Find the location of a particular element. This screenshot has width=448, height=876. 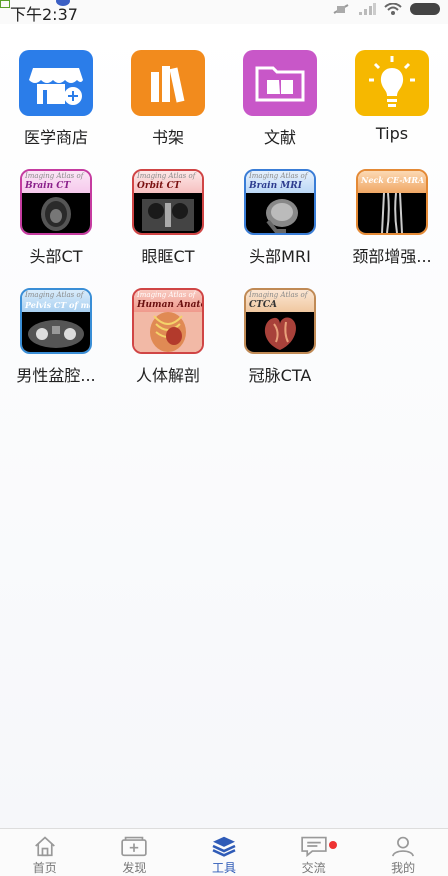

battery-icon is located at coordinates (425, 9).